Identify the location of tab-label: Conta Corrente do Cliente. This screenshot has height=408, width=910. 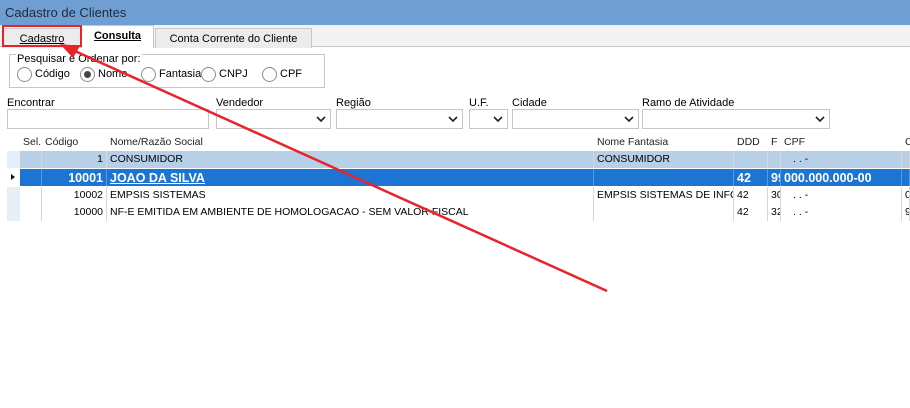
(233, 39).